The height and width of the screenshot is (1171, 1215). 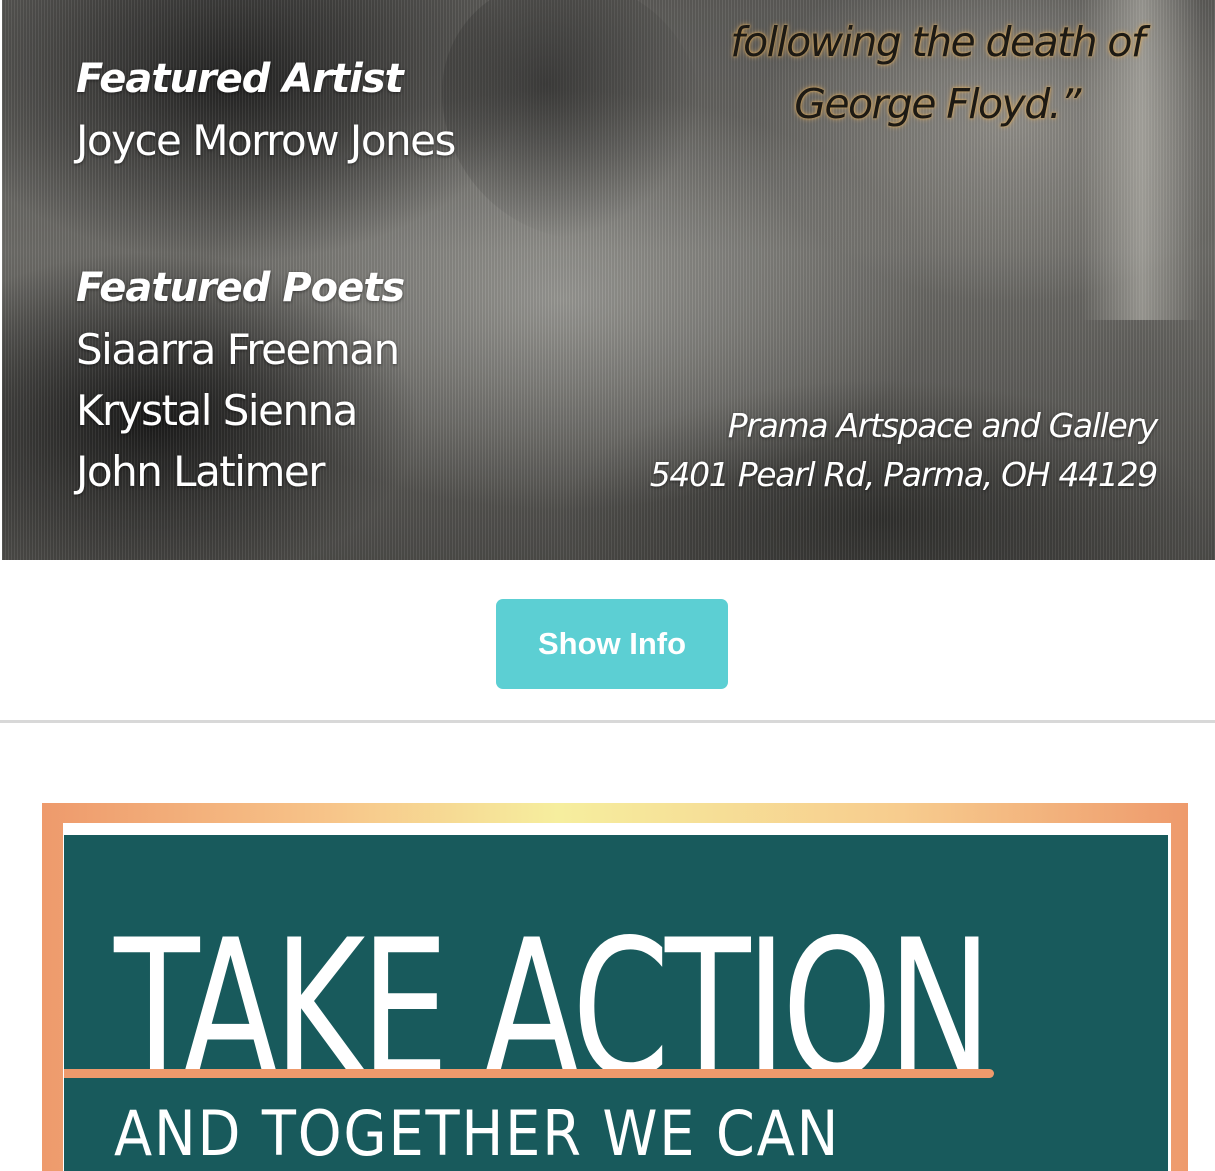 I want to click on featured-artist-heading: Featured Artist, so click(x=240, y=79).